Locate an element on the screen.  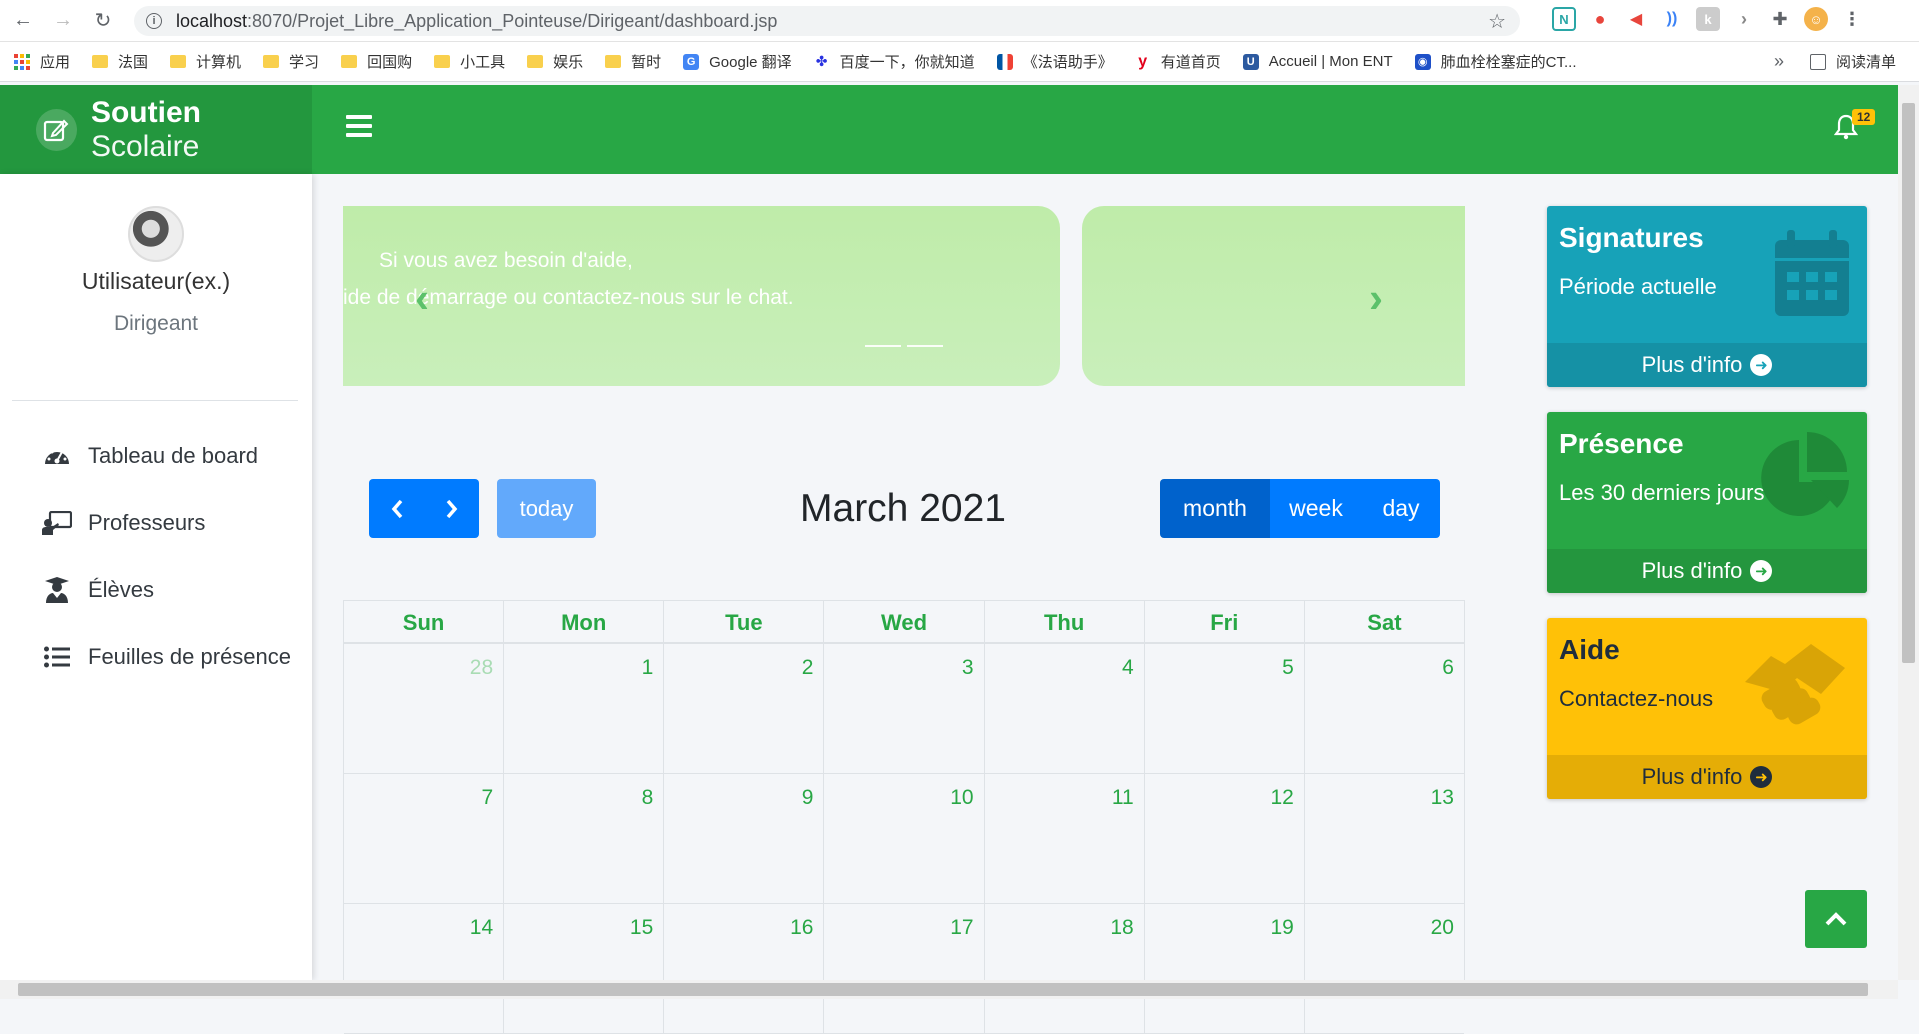
calendar-day: 11 is located at coordinates (1063, 838).